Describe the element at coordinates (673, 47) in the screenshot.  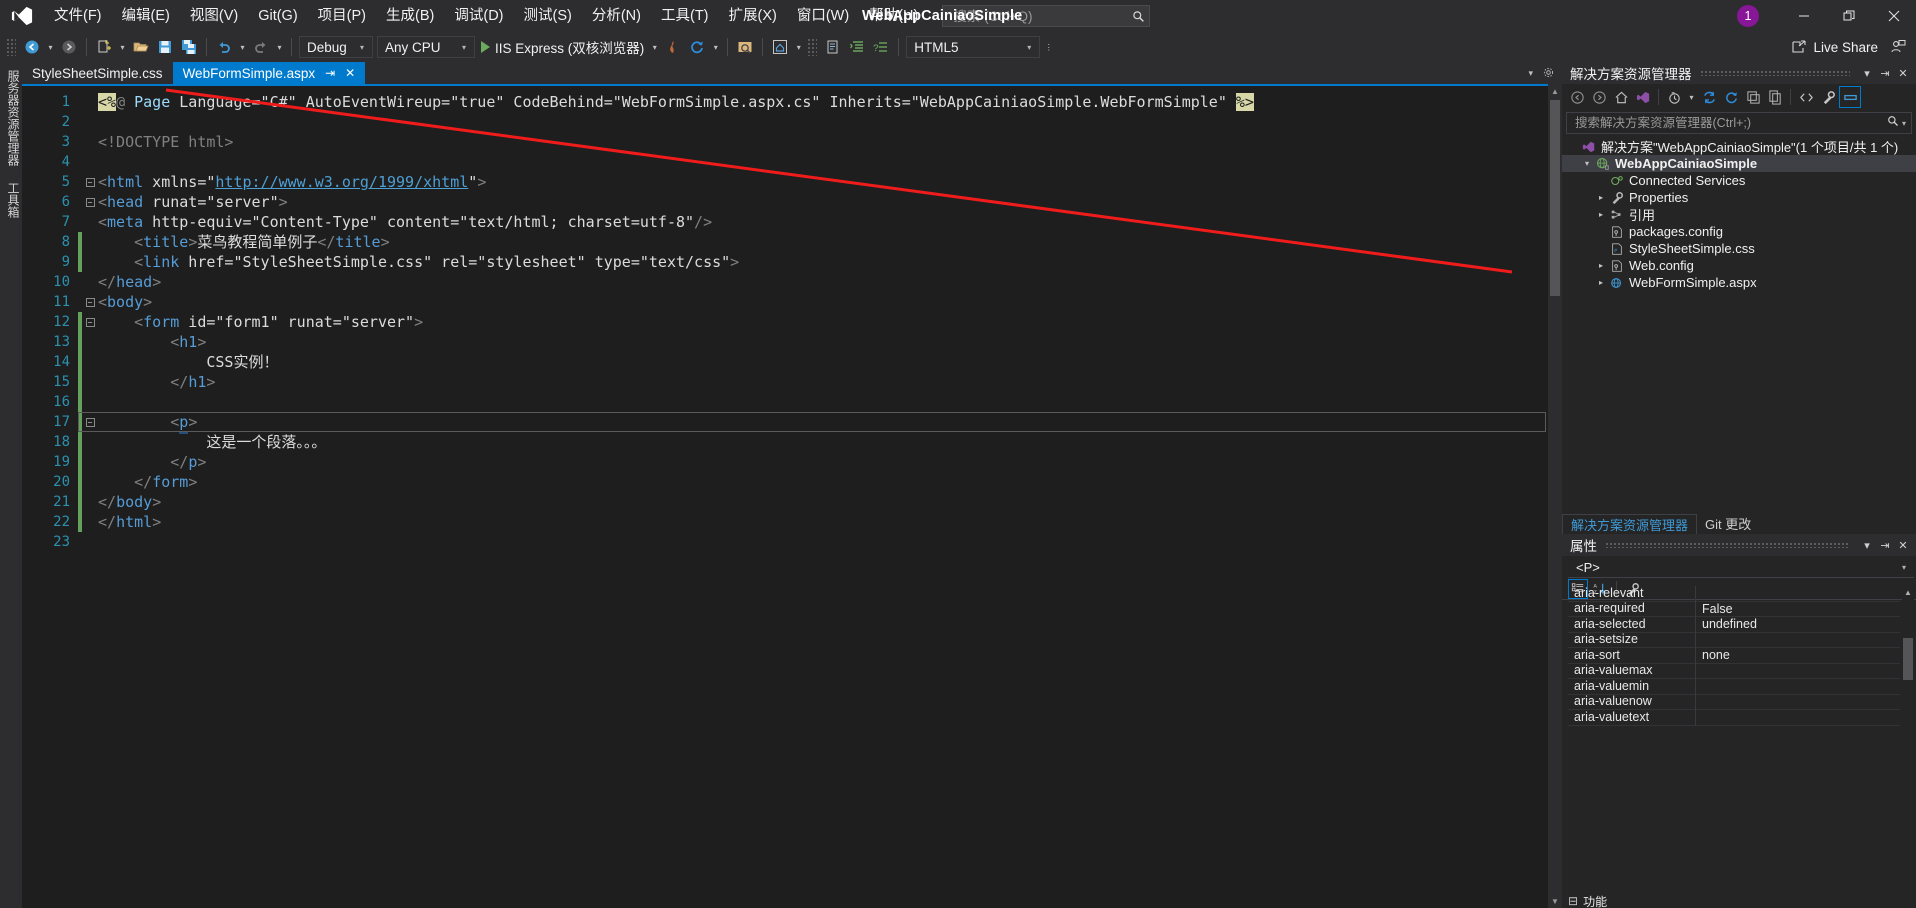
I see `hot-reload-icon` at that location.